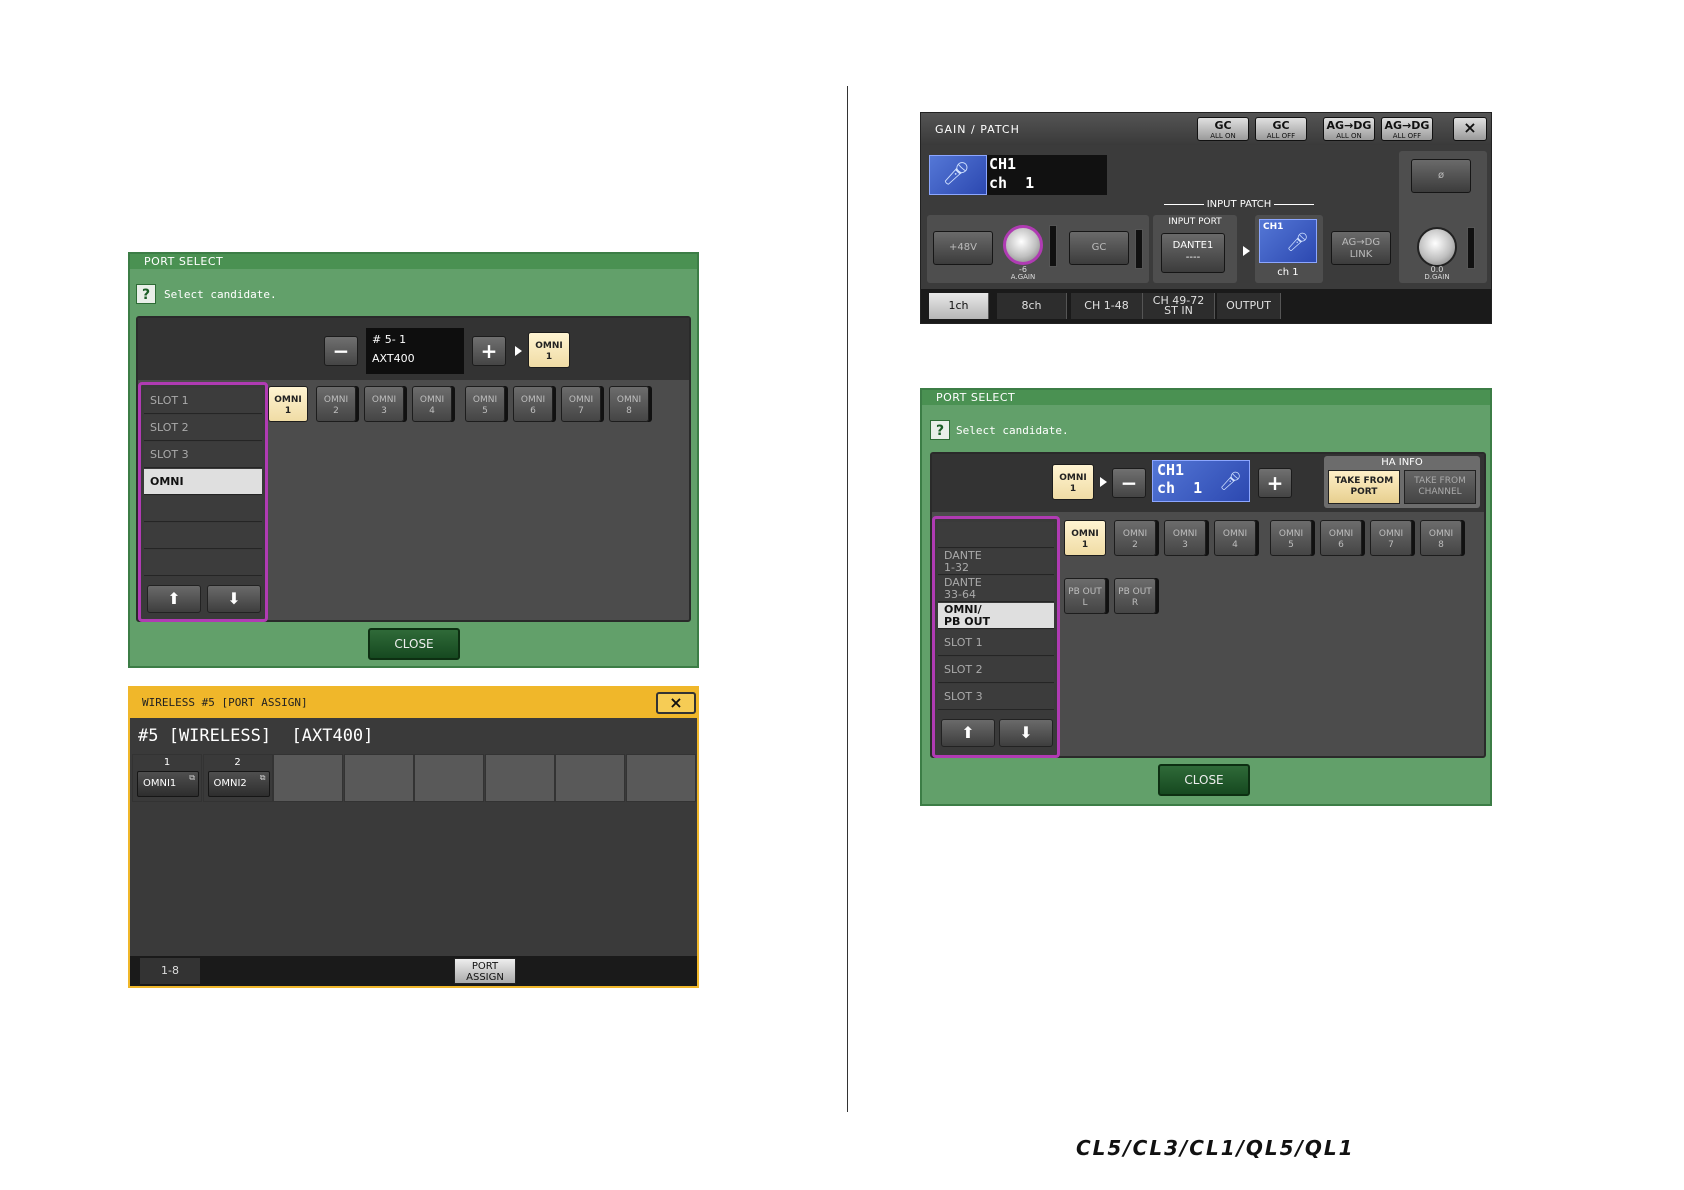 The height and width of the screenshot is (1190, 1684). I want to click on source-port-button: OMNI 1, so click(1073, 482).